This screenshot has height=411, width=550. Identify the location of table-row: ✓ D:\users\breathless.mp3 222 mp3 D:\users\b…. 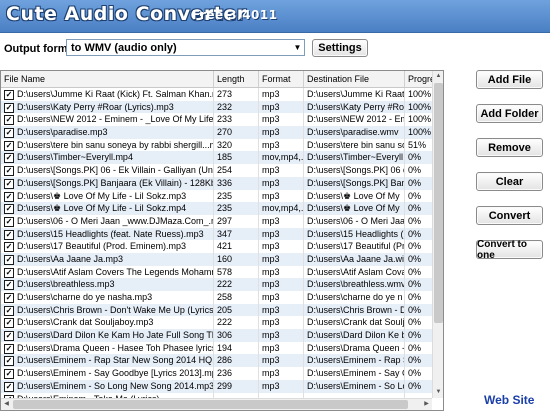
(217, 284).